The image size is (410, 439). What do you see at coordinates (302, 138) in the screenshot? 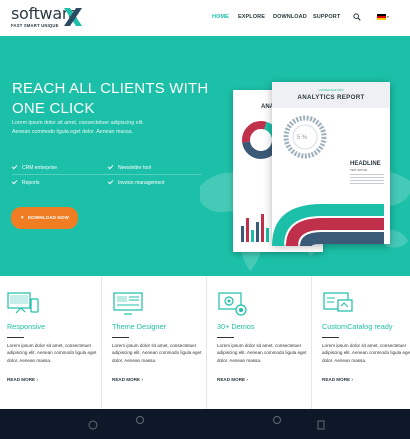
I see `gauge-value: 5 %` at bounding box center [302, 138].